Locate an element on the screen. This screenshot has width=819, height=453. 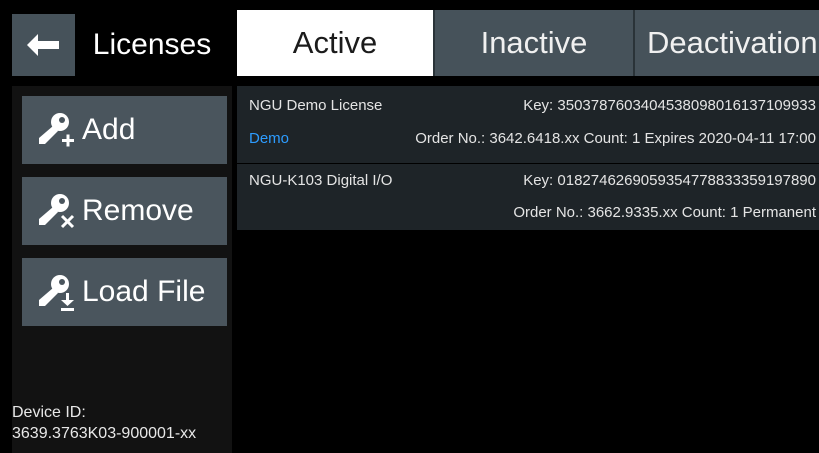
page-title: Licenses is located at coordinates (152, 45).